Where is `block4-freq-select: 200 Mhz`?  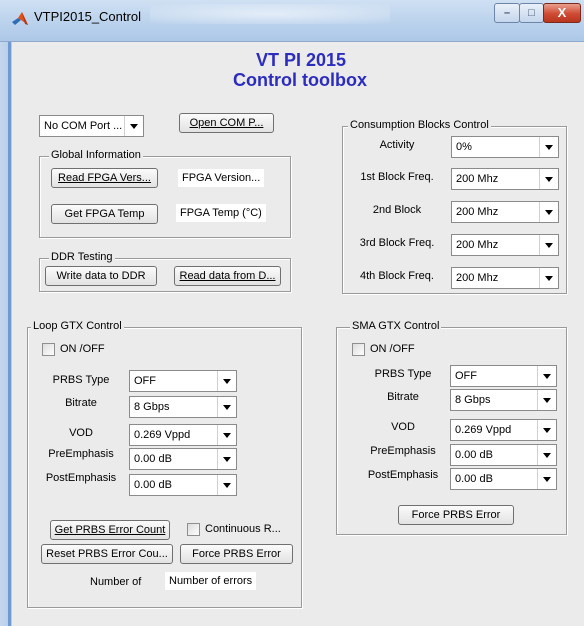 block4-freq-select: 200 Mhz is located at coordinates (505, 278).